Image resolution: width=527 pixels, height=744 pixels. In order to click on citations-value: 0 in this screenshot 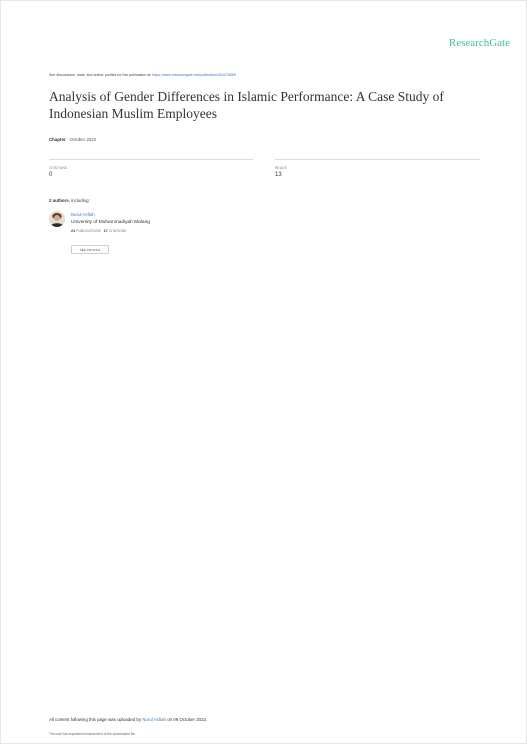, I will do `click(51, 175)`.